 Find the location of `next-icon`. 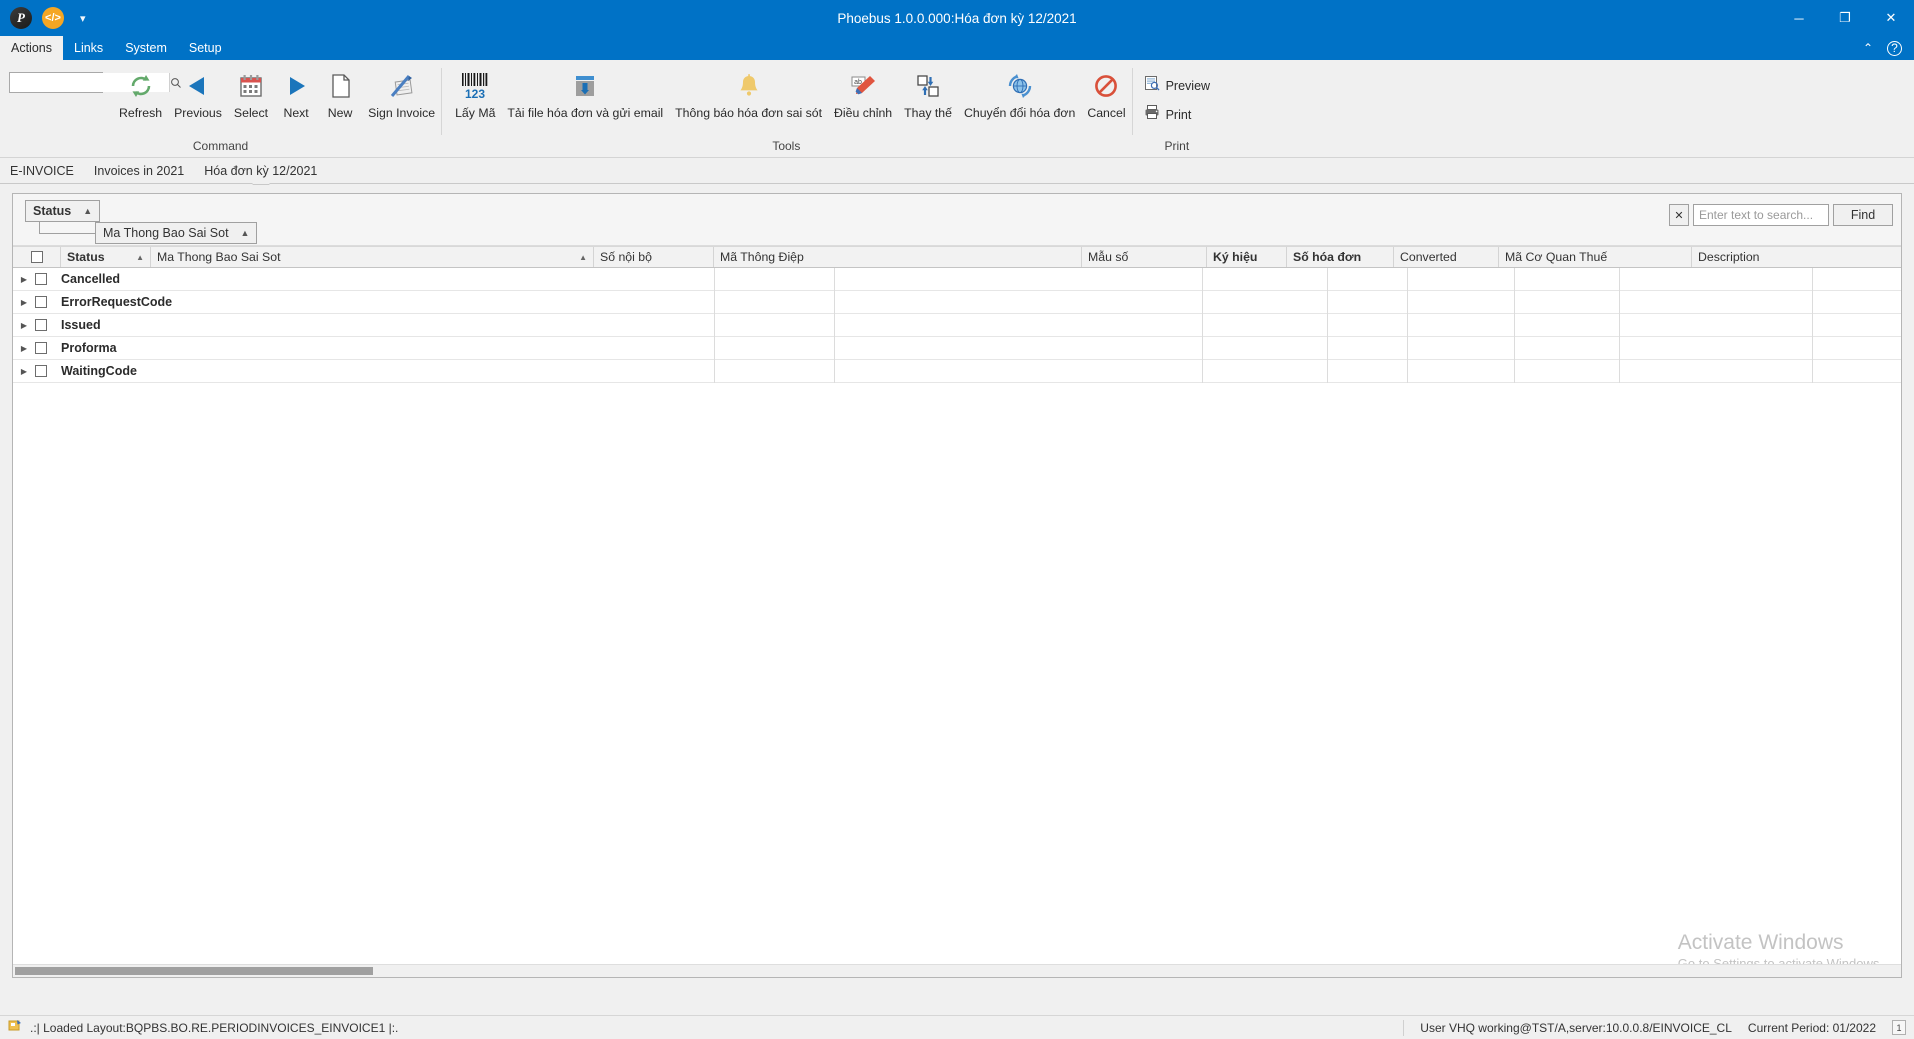

next-icon is located at coordinates (296, 86).